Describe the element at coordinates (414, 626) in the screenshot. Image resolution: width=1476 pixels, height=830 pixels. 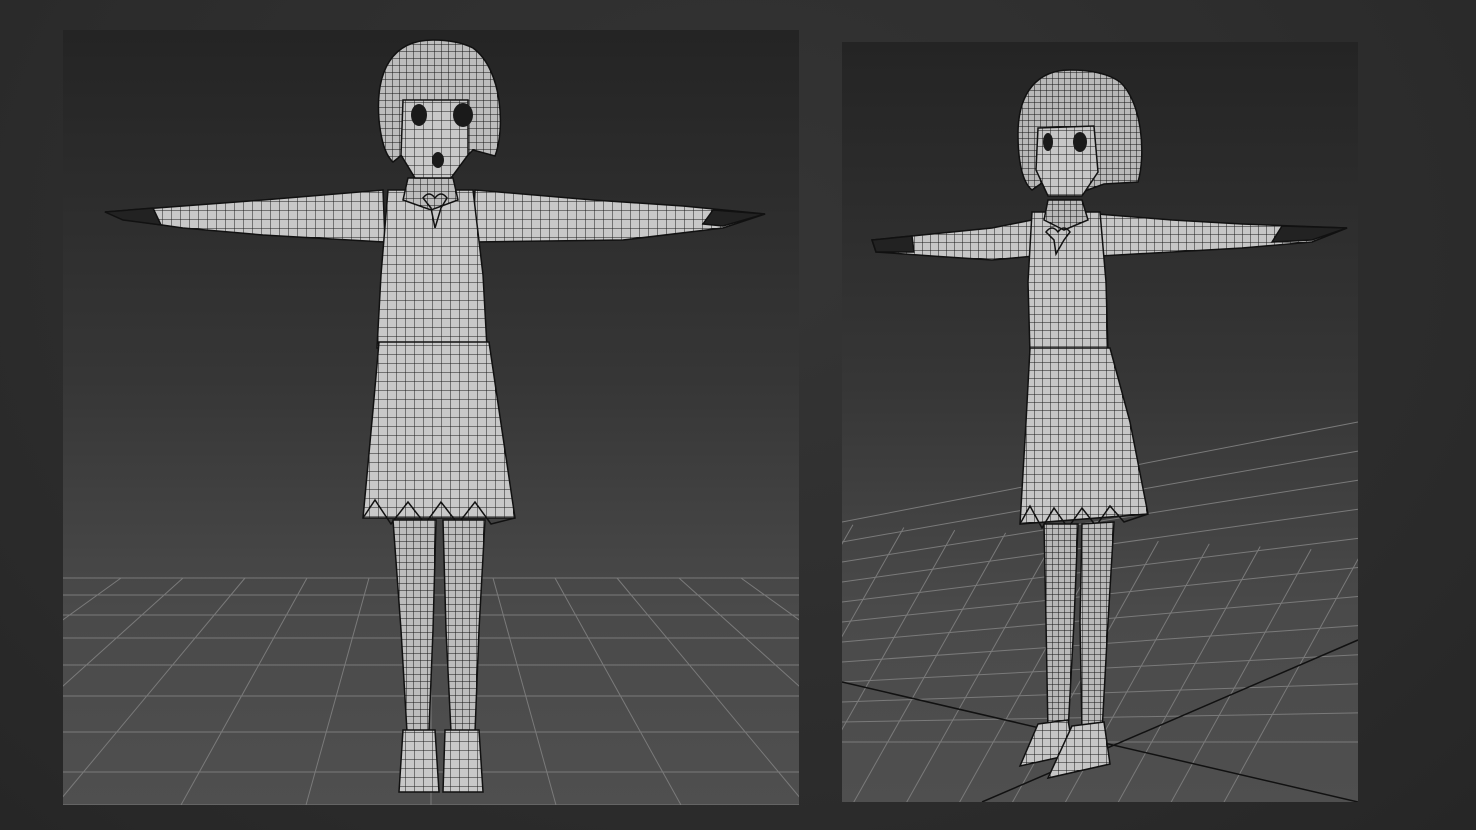
I see `front-left-leg` at that location.